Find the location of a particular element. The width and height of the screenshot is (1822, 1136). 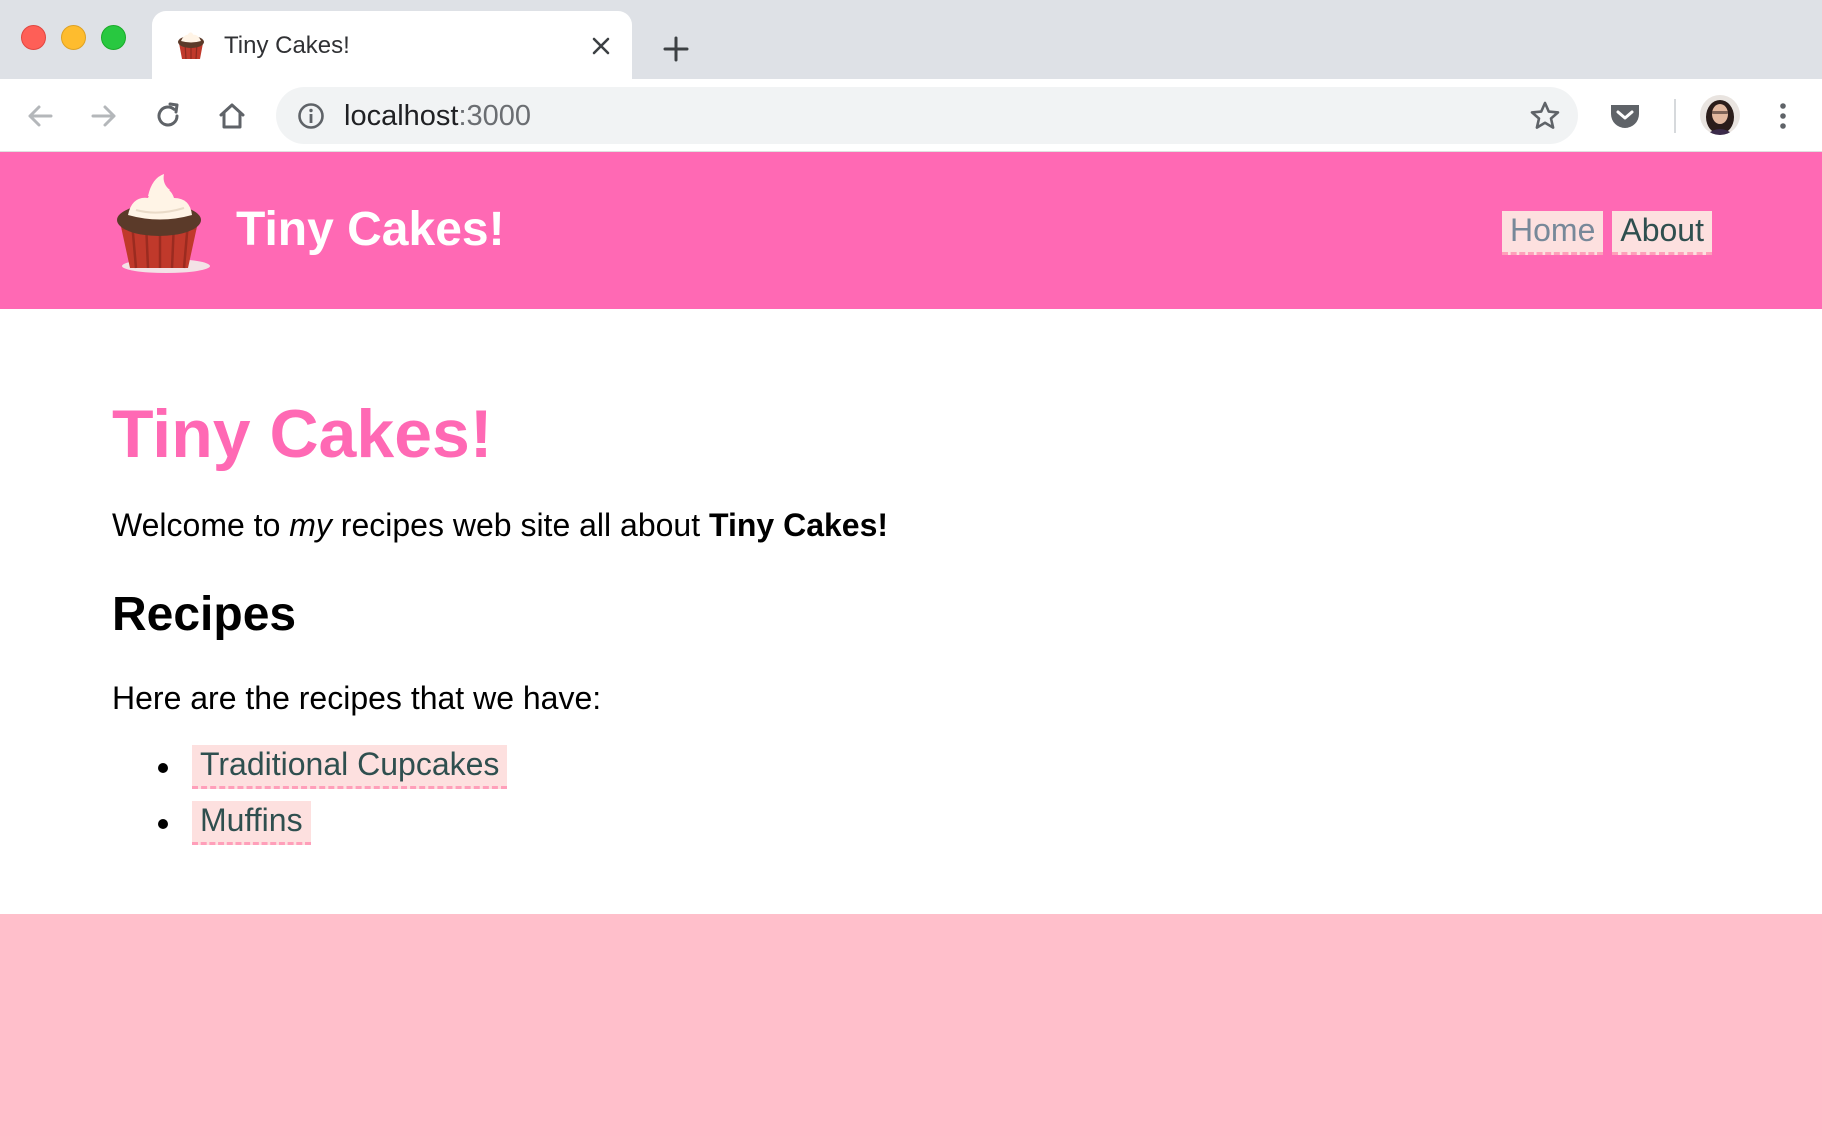

tab-strip: Tiny Cakes! is located at coordinates (911, 39).